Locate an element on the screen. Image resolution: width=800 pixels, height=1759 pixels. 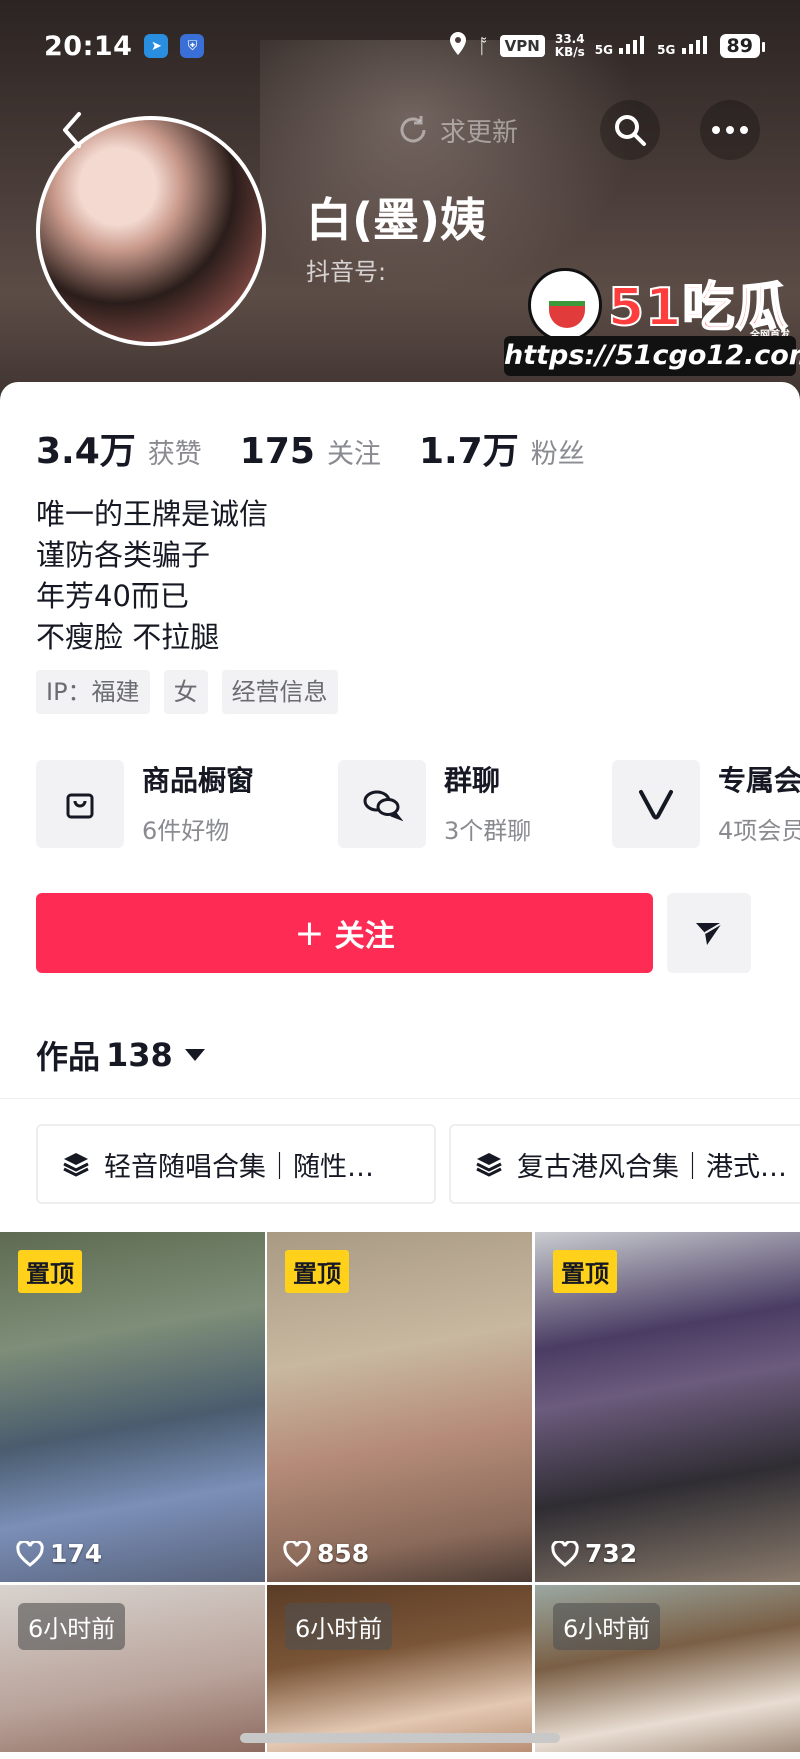
profile-stats: 3.4万 获赞 175 关注 1.7万 粉丝 is located at coordinates (329, 448).